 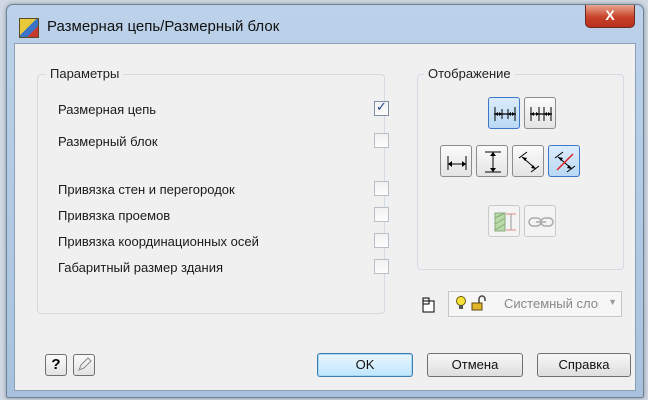 I want to click on help-icon-button: ?, so click(x=56, y=365).